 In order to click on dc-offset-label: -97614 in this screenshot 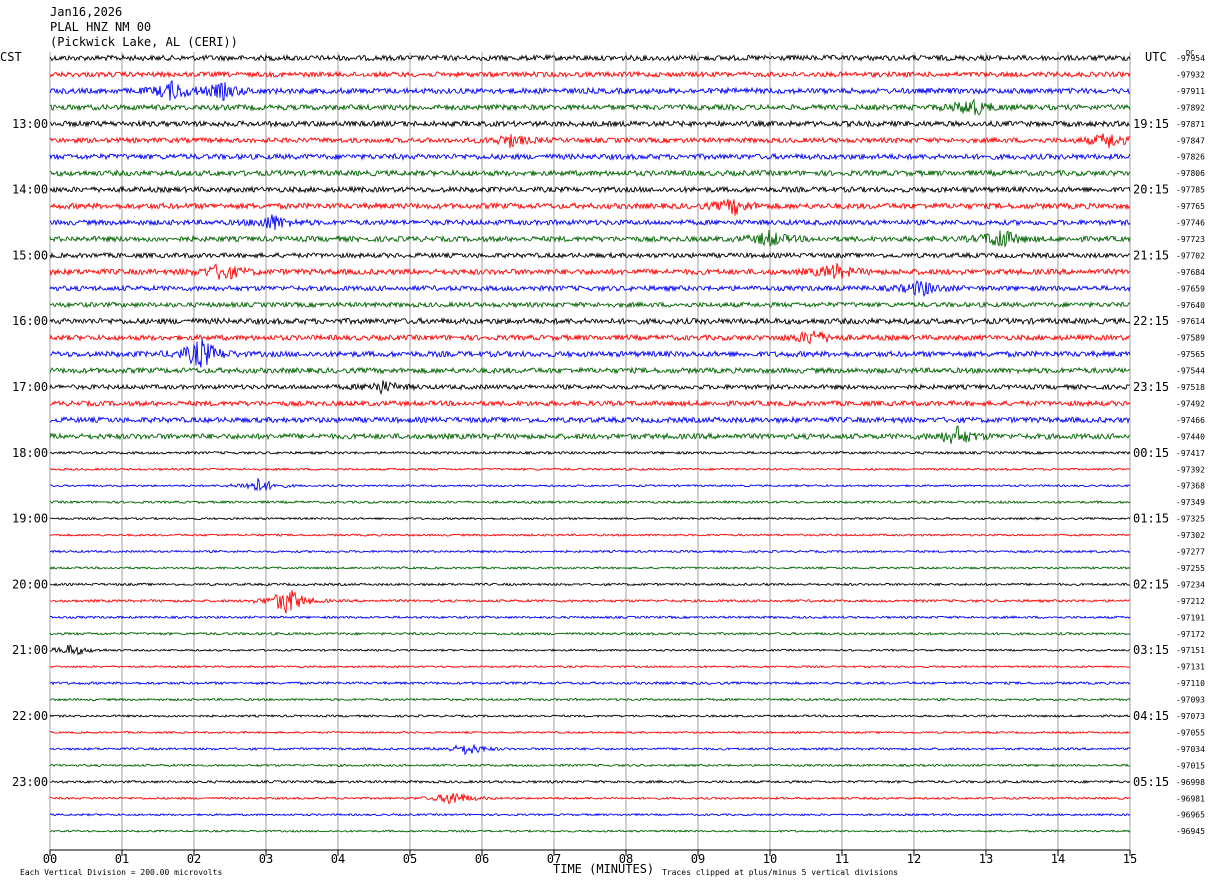, I will do `click(1190, 321)`.